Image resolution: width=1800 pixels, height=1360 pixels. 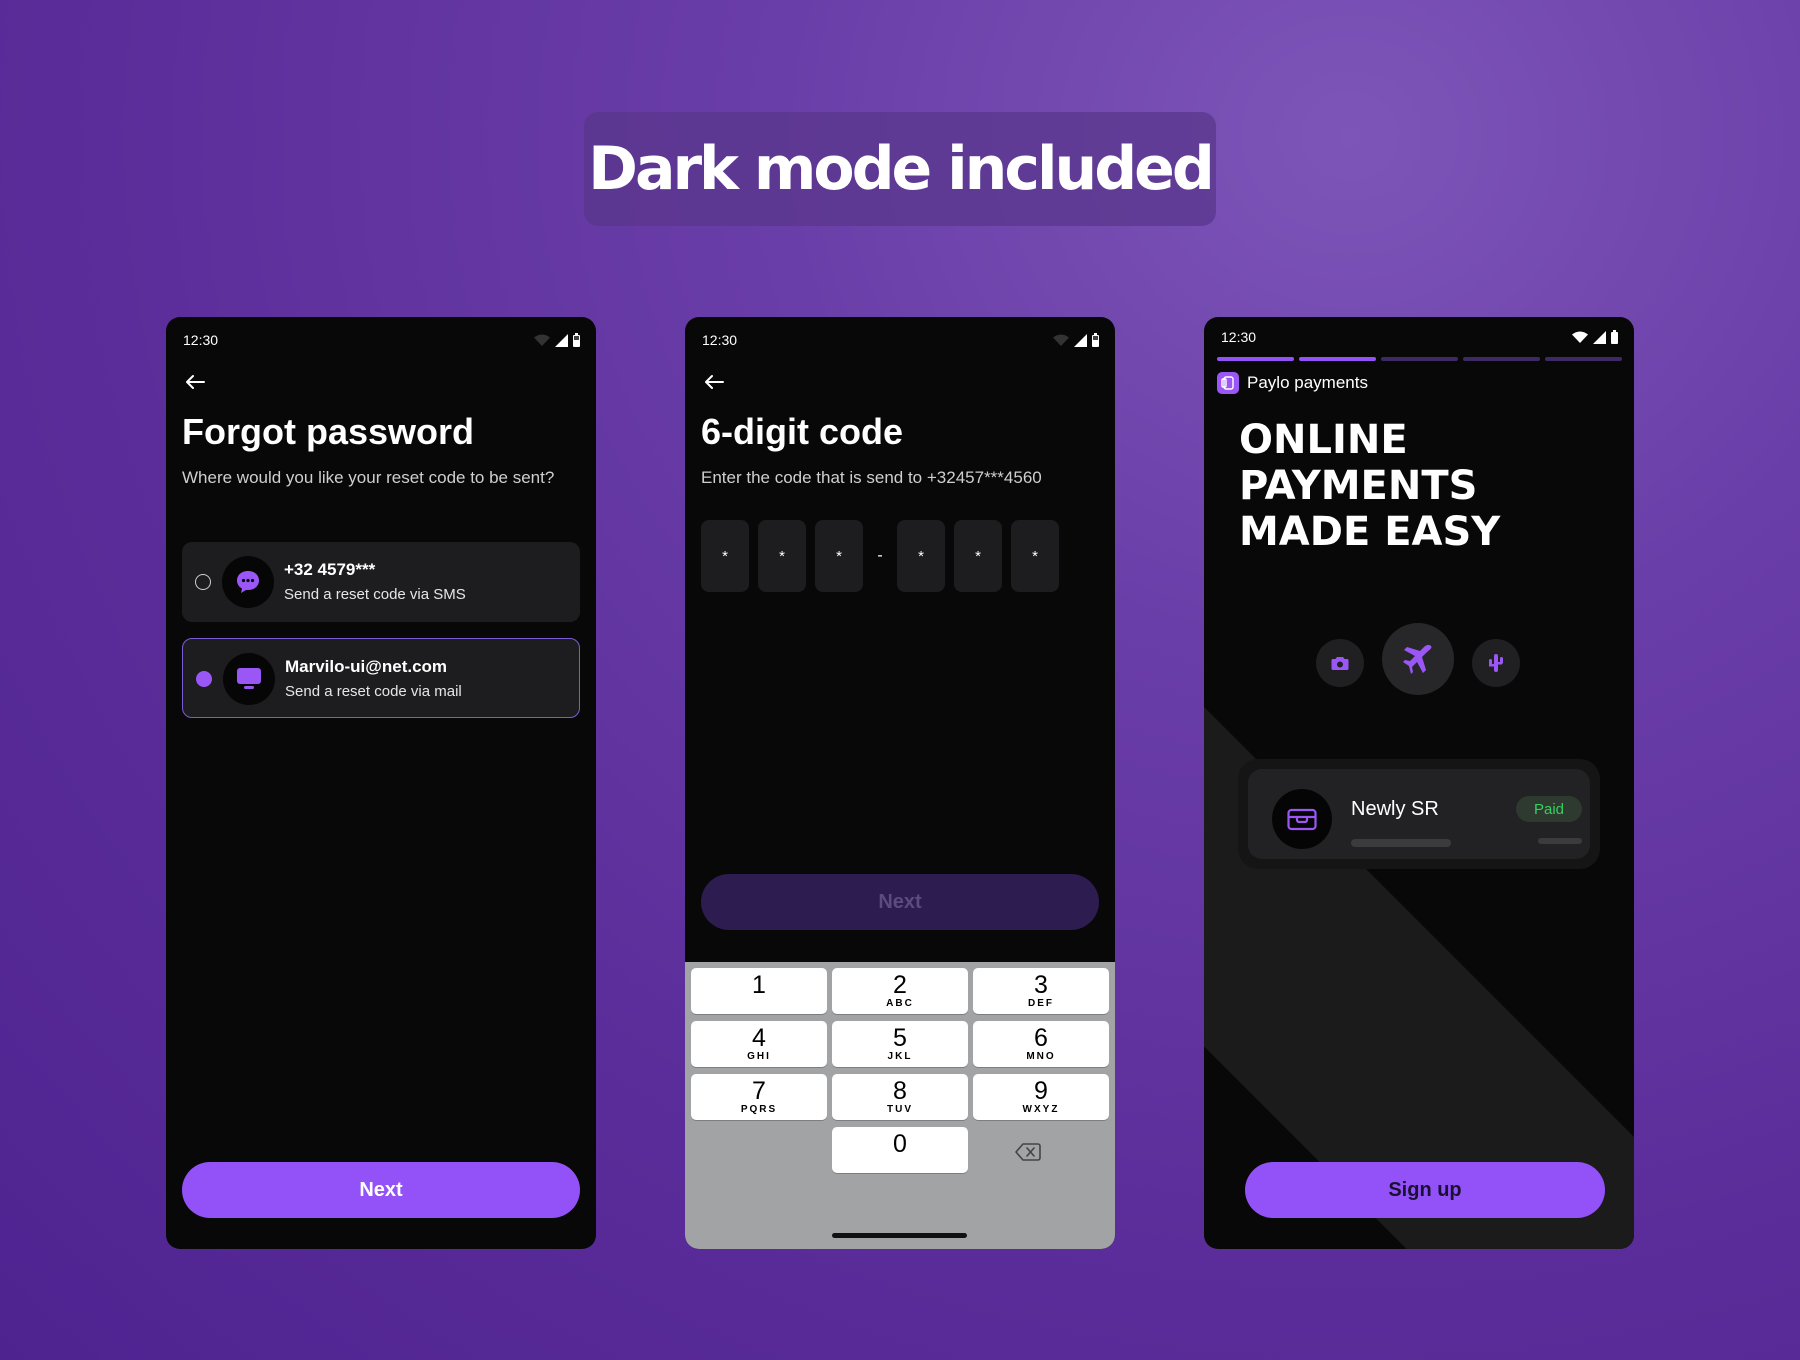 What do you see at coordinates (921, 556) in the screenshot?
I see `code-digit-4: *` at bounding box center [921, 556].